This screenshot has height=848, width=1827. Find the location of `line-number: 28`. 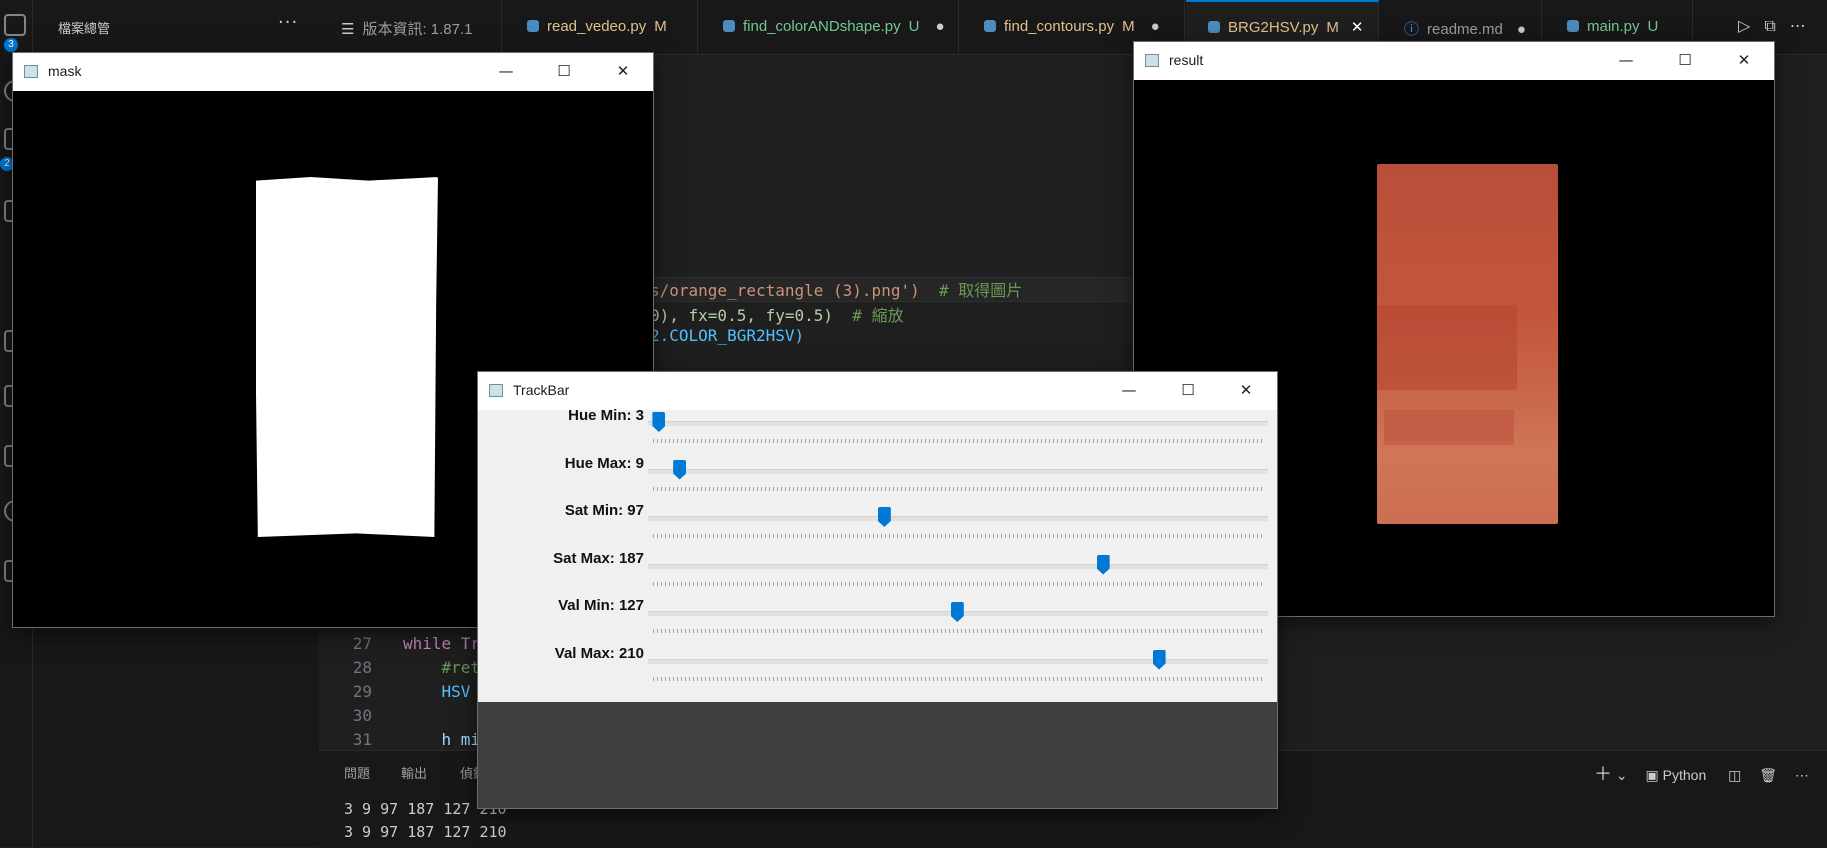

line-number: 28 is located at coordinates (362, 667).